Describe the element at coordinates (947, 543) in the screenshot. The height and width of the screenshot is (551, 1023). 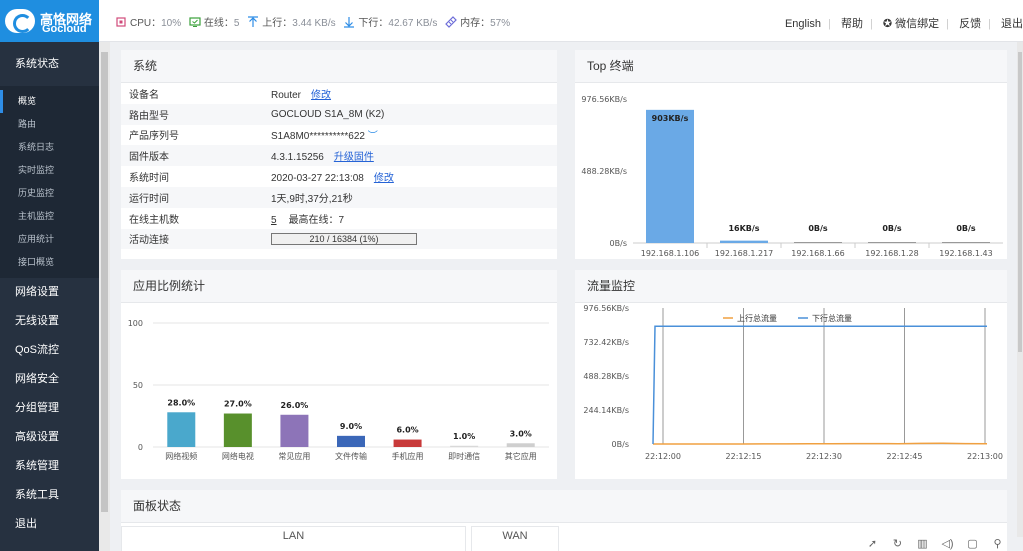
I see `speaker-icon: ◁)` at that location.